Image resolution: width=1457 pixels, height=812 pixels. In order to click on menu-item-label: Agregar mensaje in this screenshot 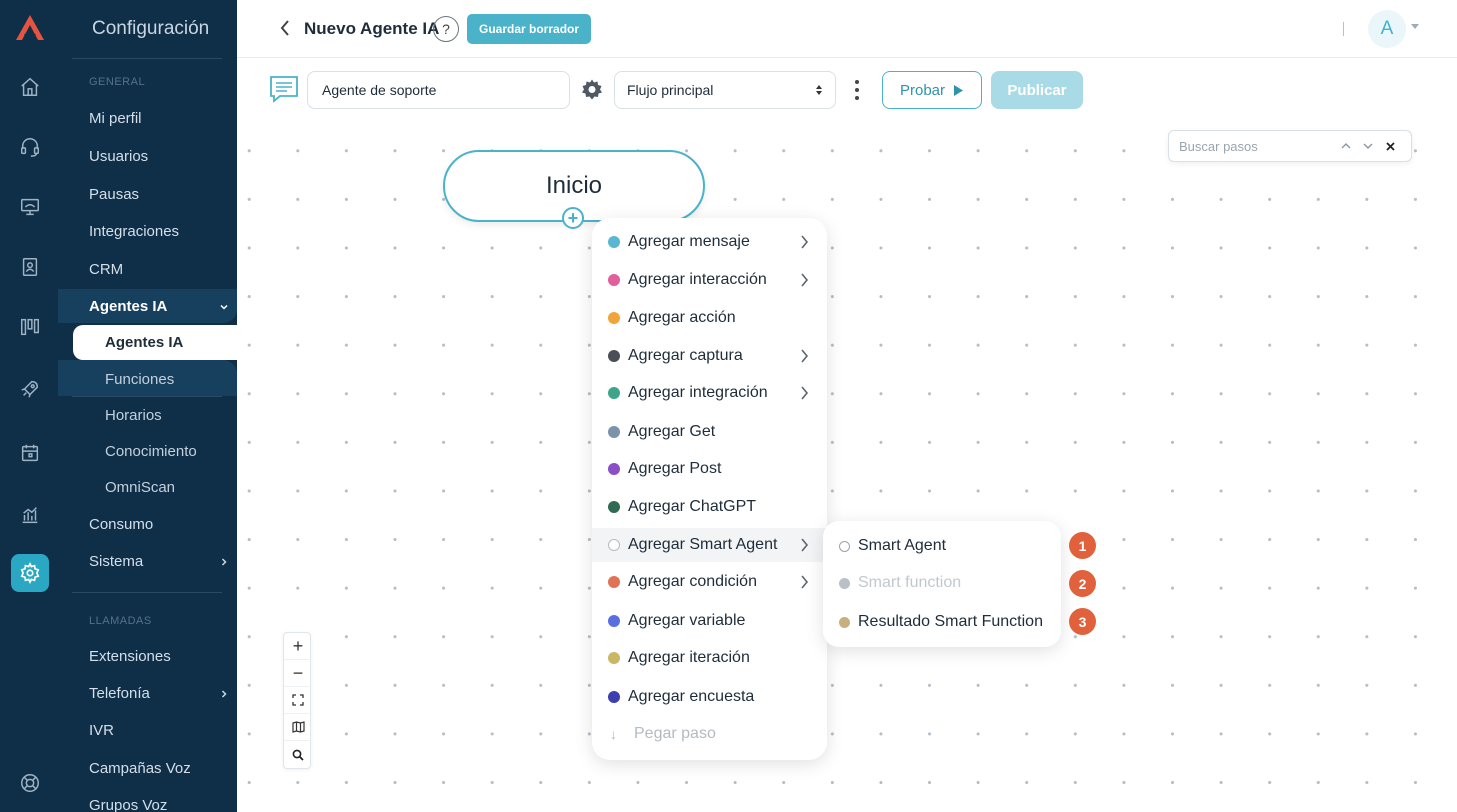, I will do `click(689, 241)`.